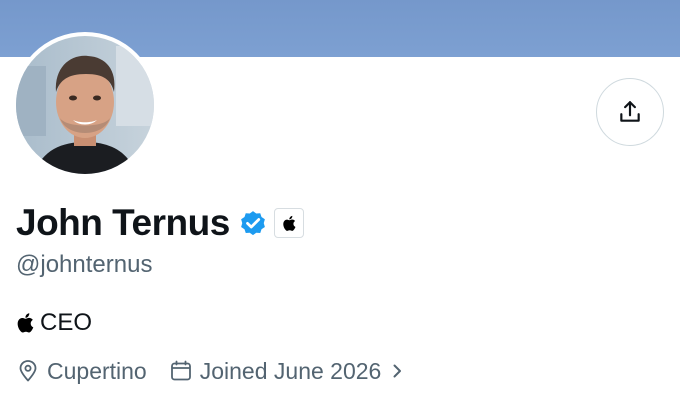 Image resolution: width=680 pixels, height=407 pixels. I want to click on joined-text: Joined June 2026, so click(290, 370).